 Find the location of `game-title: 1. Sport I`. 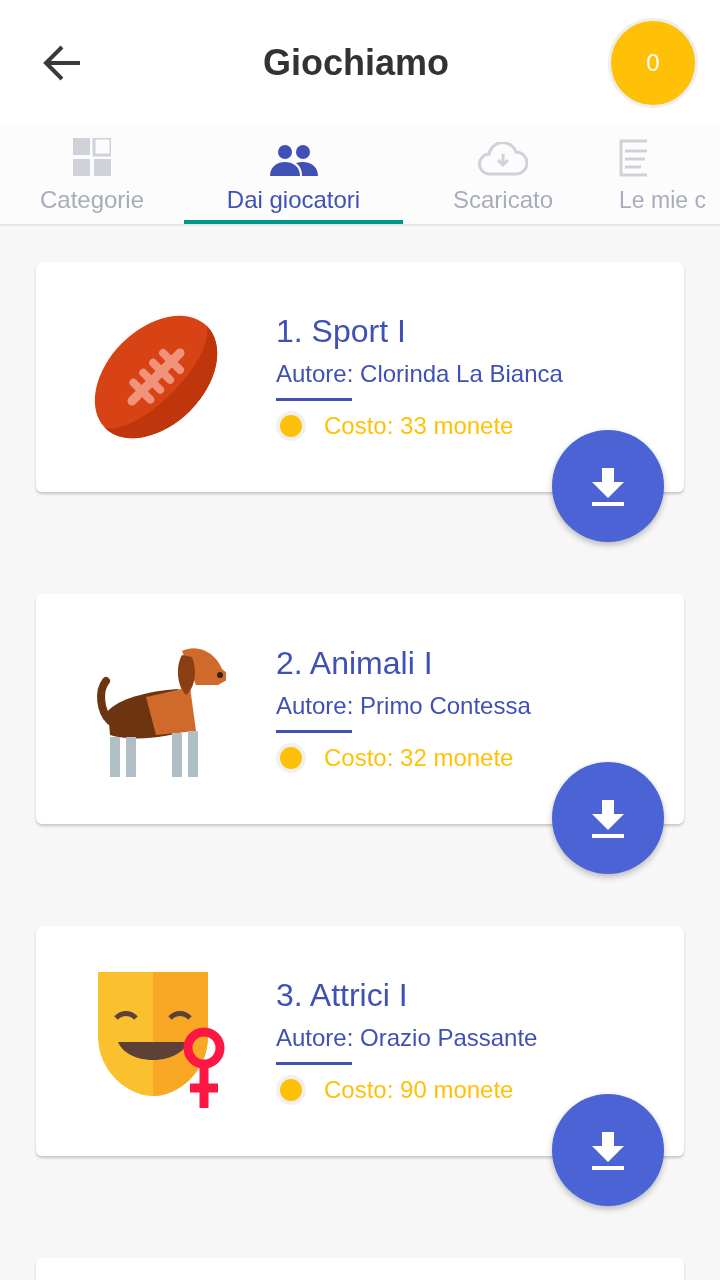

game-title: 1. Sport I is located at coordinates (341, 331).